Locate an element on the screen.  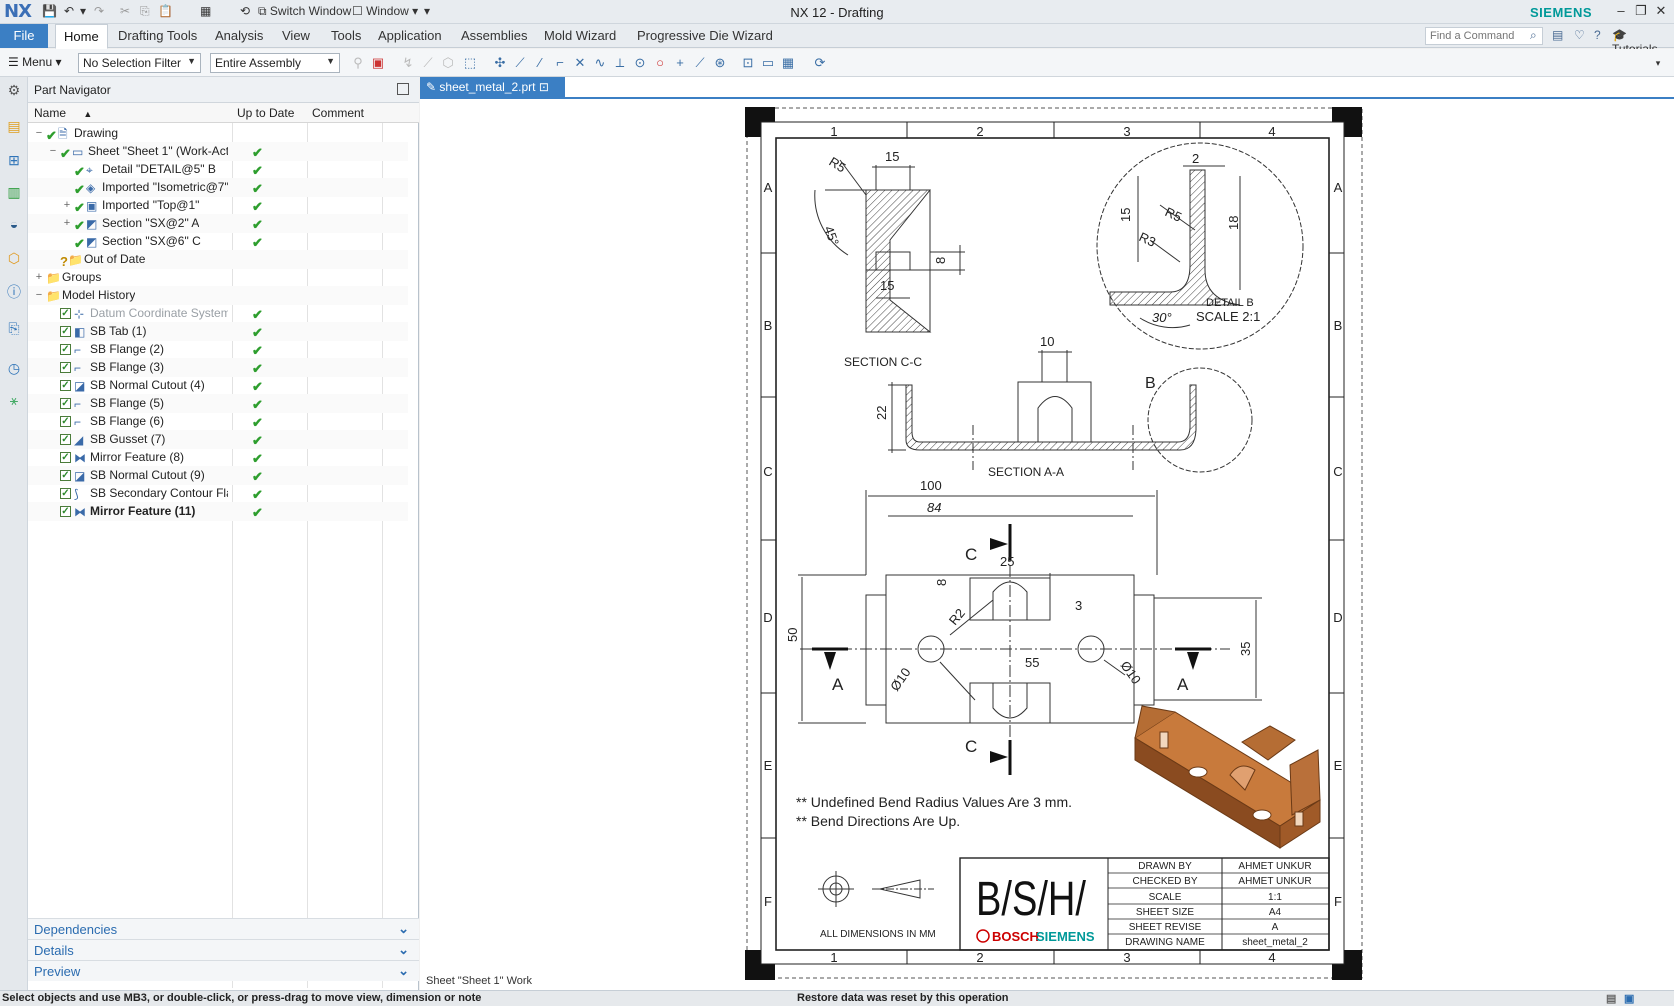
tree-row: ✓ ◧ SB Tab (1) ✔ is located at coordinates (218, 331).